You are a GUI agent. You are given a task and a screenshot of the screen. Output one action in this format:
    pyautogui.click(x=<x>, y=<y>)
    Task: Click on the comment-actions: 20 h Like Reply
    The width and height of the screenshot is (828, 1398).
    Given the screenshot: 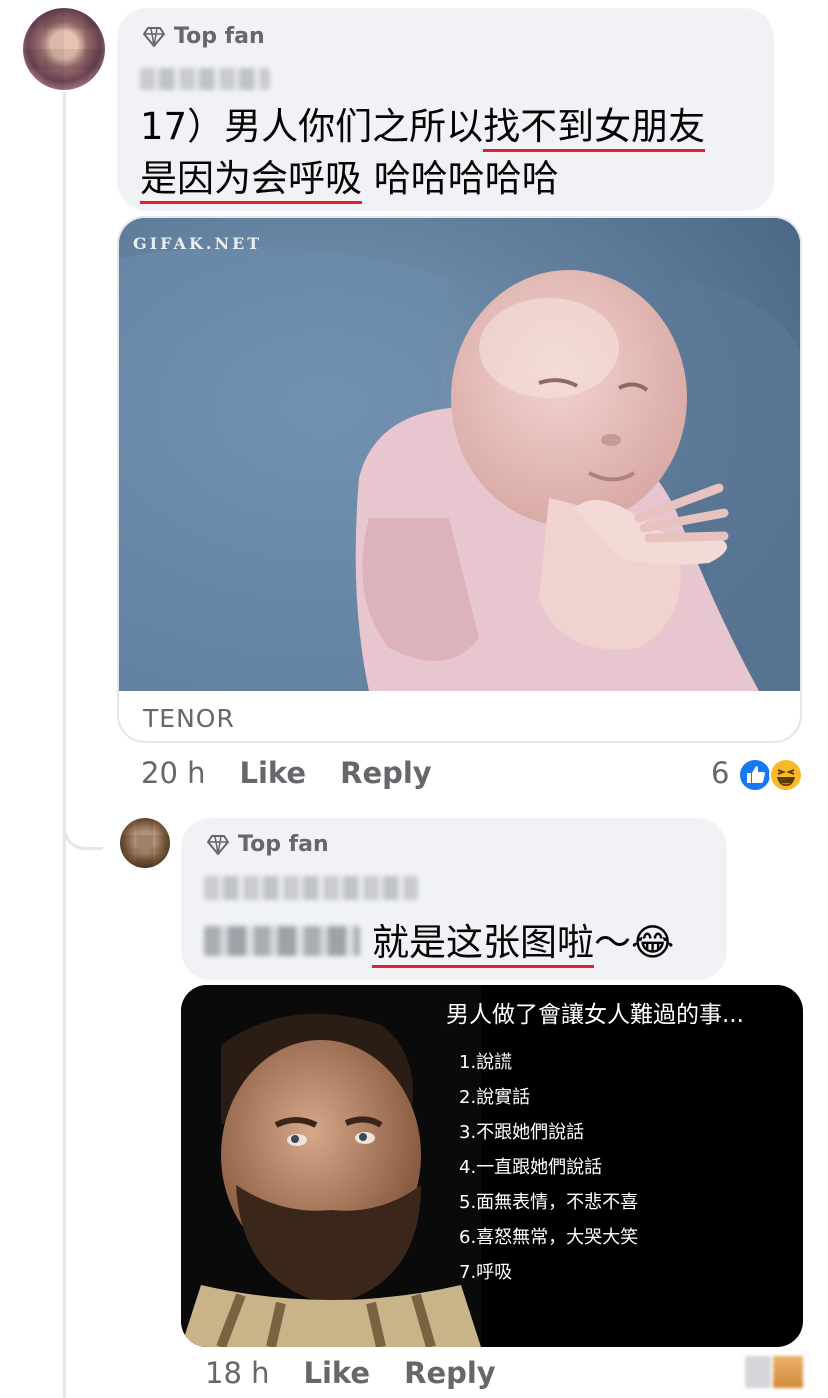 What is the action you would take?
    pyautogui.click(x=286, y=773)
    